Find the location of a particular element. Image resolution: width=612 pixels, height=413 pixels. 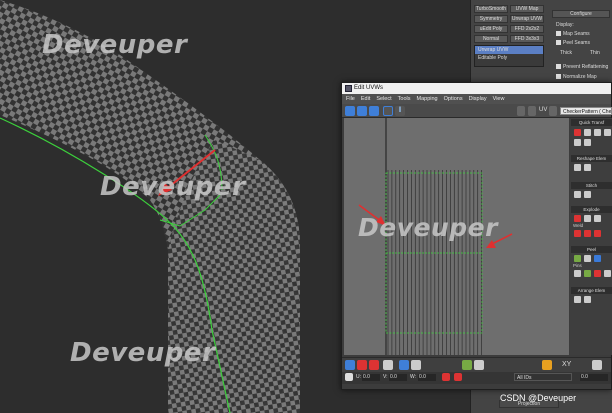

window-title: Edit UVWs is located at coordinates (369, 88).